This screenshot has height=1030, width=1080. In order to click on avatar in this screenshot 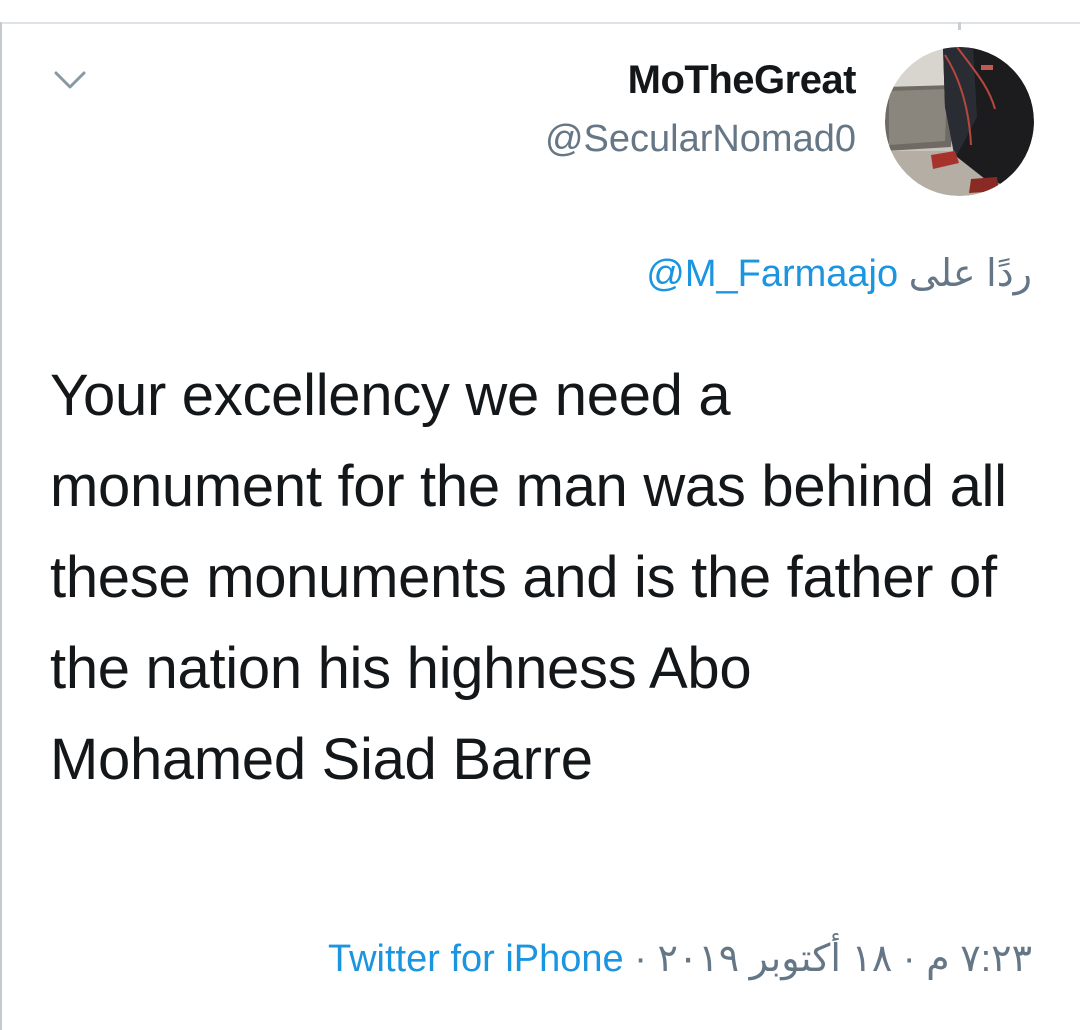, I will do `click(959, 121)`.